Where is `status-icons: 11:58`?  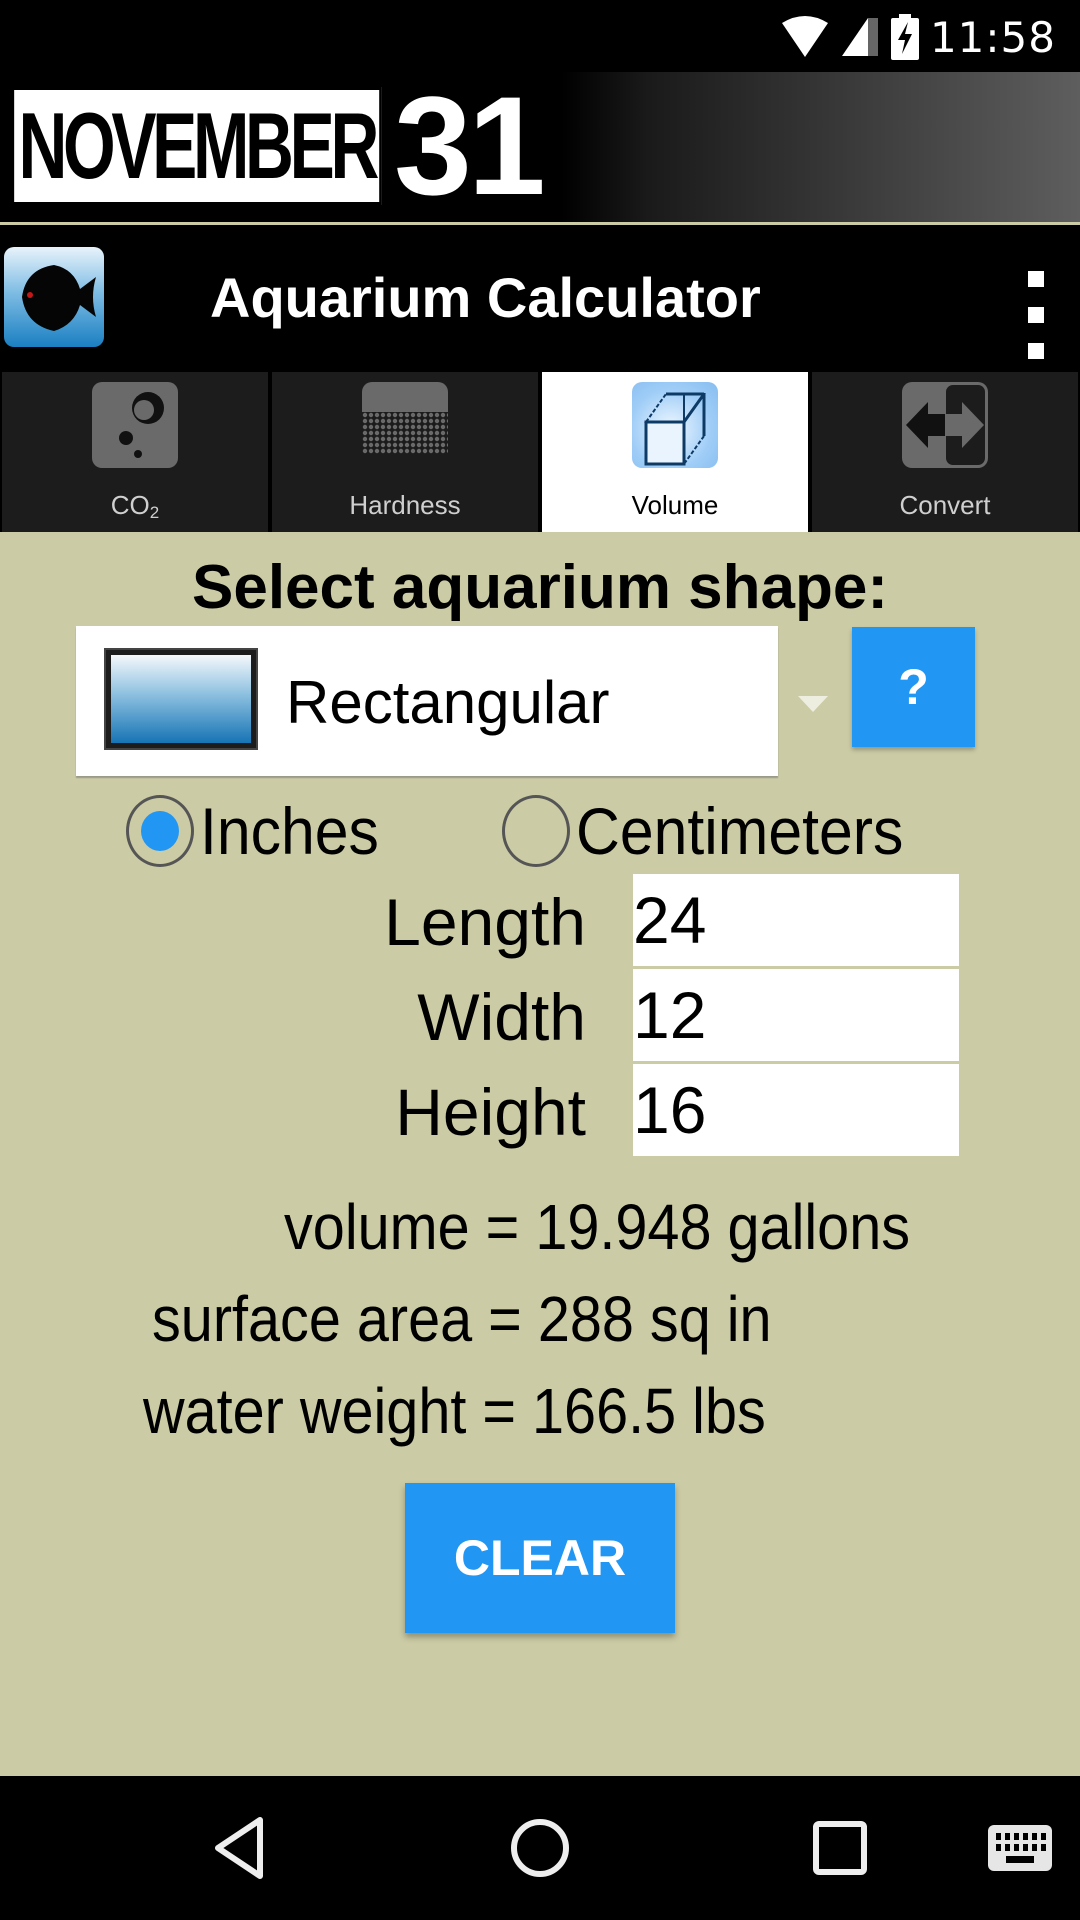
status-icons: 11:58 is located at coordinates (918, 37).